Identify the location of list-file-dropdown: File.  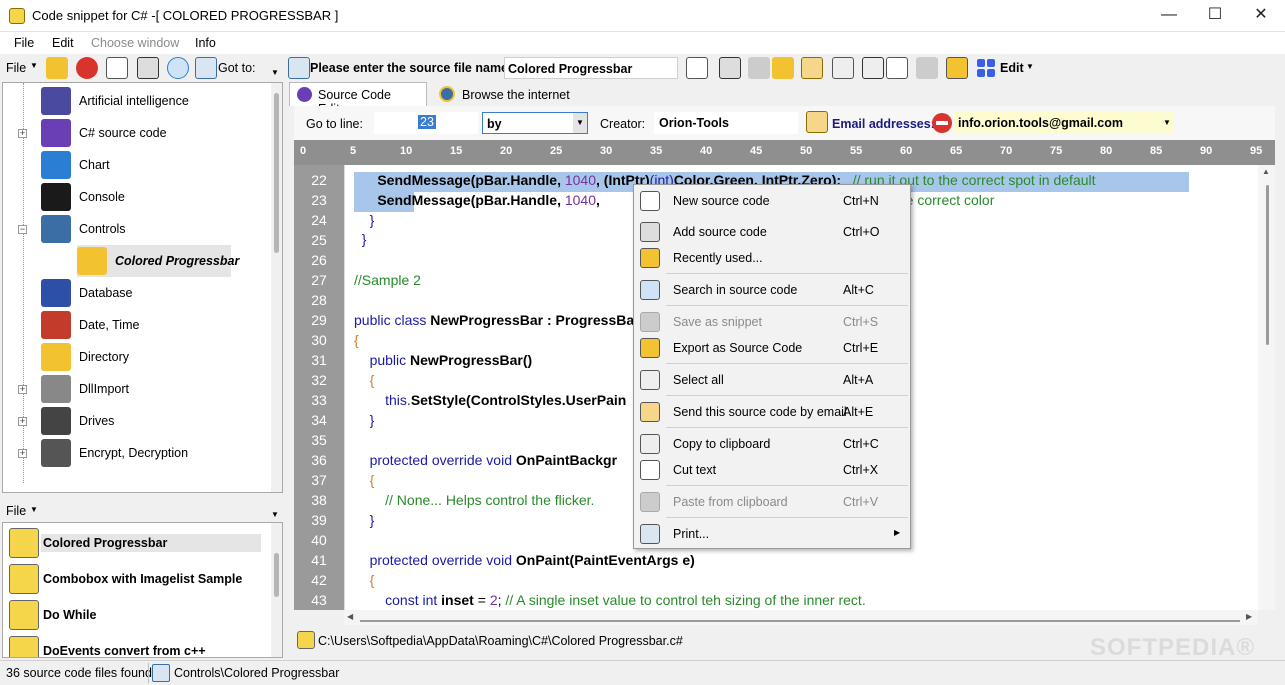
(16, 511).